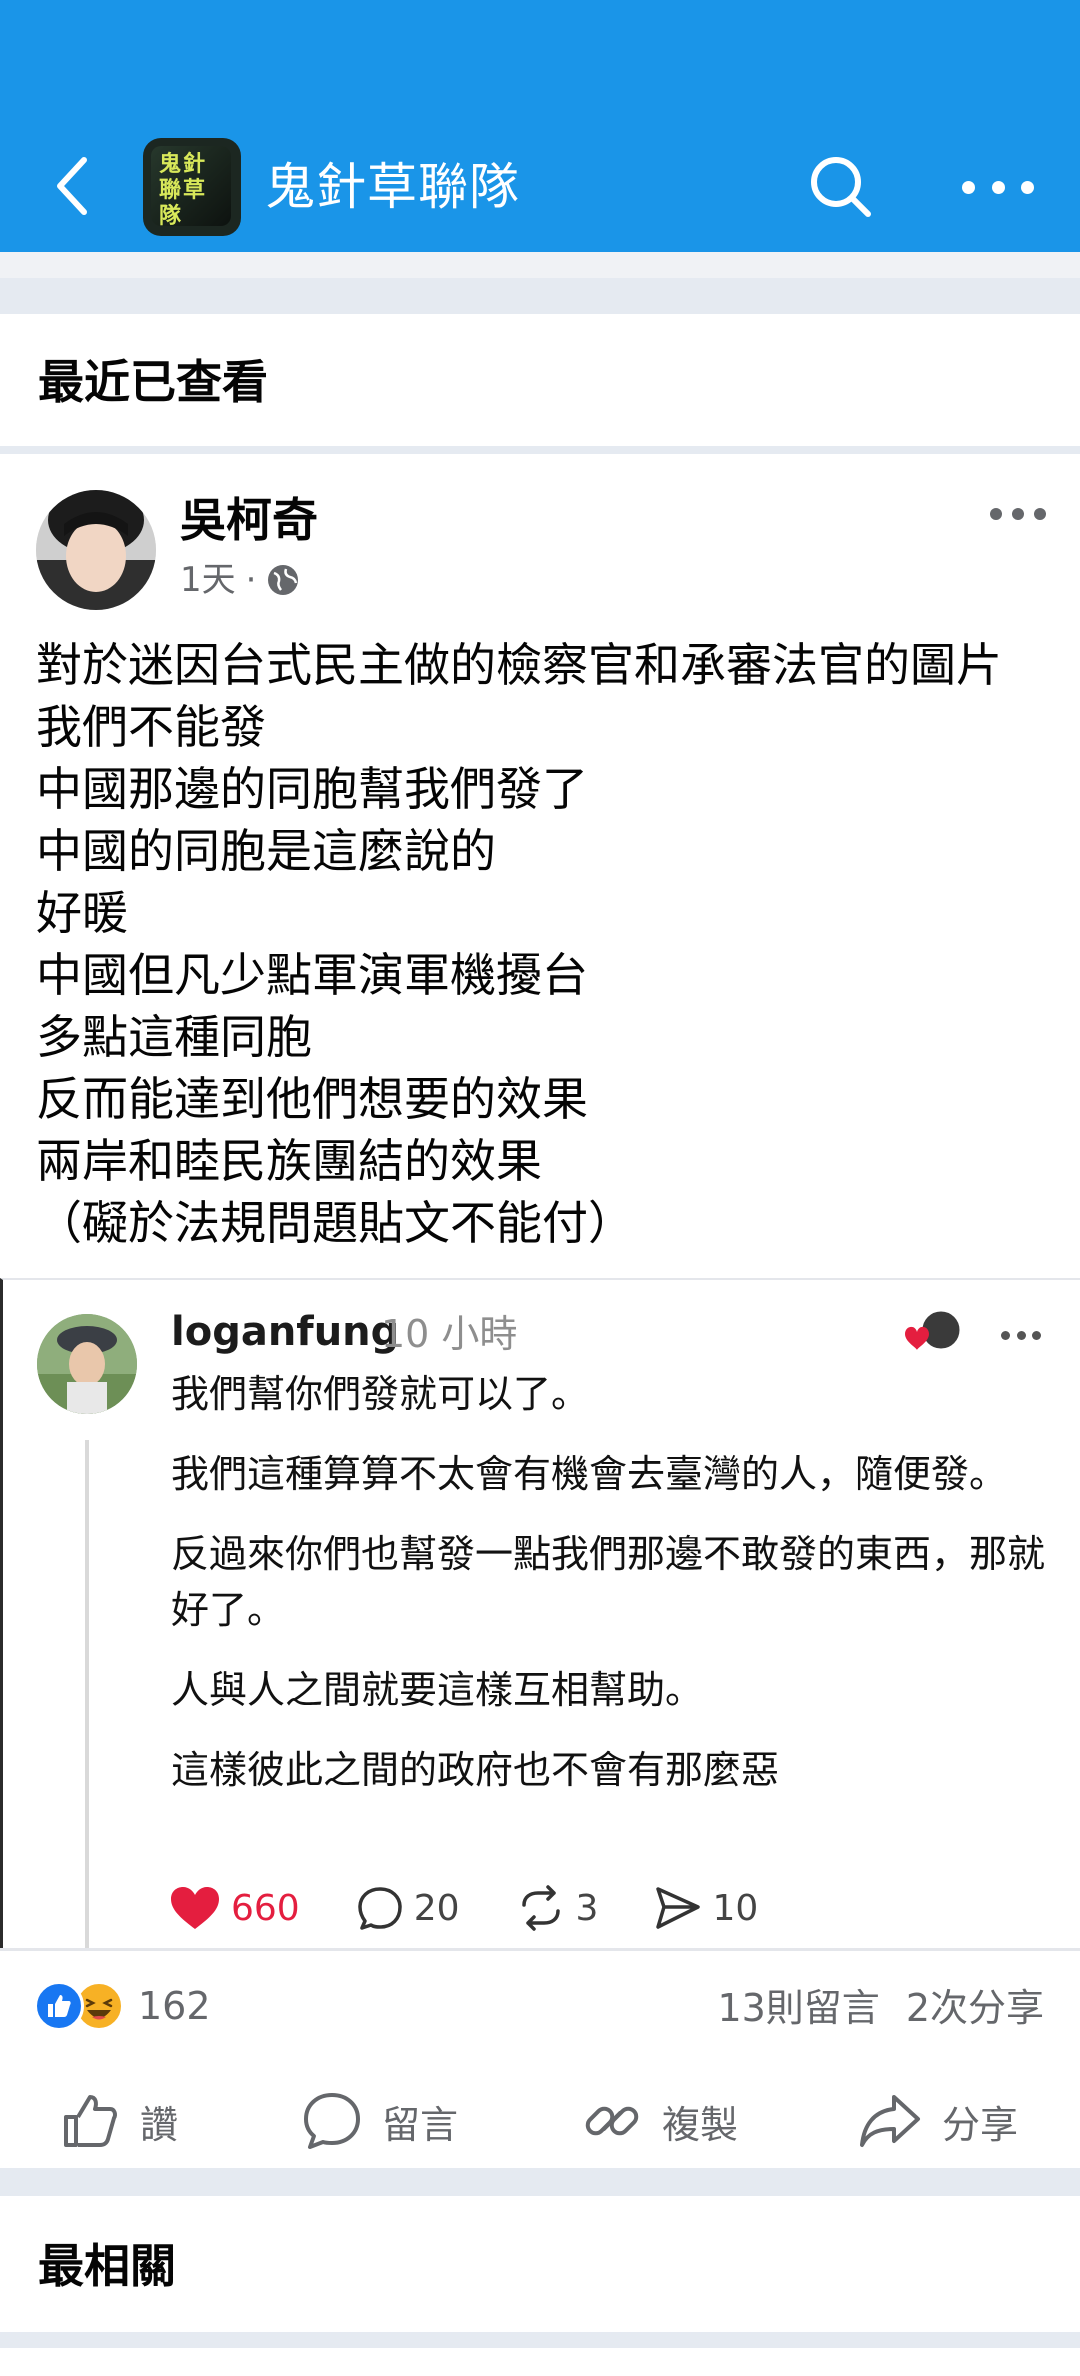  What do you see at coordinates (266, 851) in the screenshot?
I see `post-line: 中國的同胞是這麼說的` at bounding box center [266, 851].